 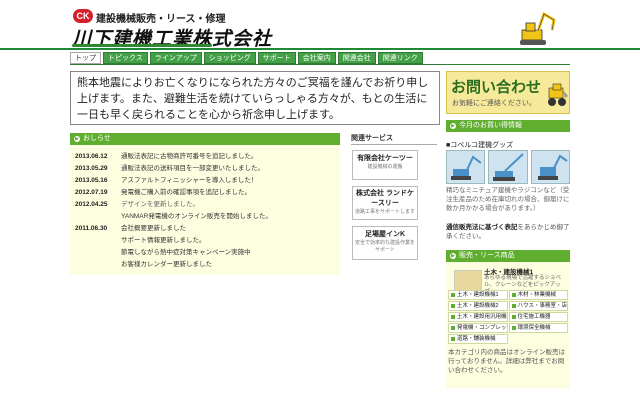 What do you see at coordinates (508, 280) in the screenshot?
I see `featured-category: 土木・建設機械1 あらゆる現場で活躍するショベル、クレーンなどをピックアップ` at bounding box center [508, 280].